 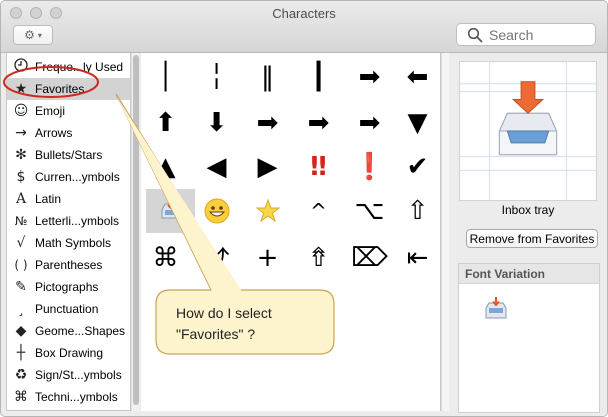 What do you see at coordinates (21, 375) in the screenshot?
I see `recycle-icon: ♻` at bounding box center [21, 375].